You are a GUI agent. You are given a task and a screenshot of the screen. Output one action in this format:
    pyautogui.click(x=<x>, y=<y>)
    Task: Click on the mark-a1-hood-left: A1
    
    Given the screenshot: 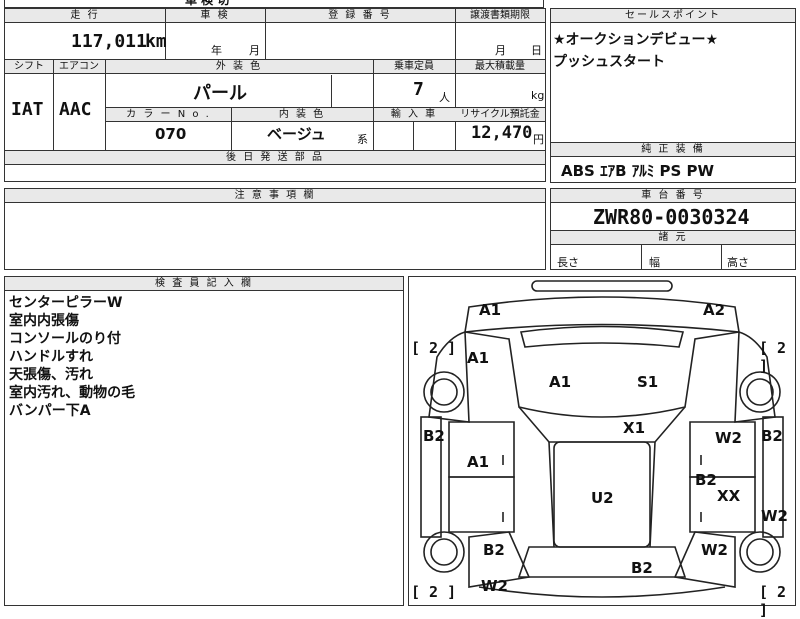 What is the action you would take?
    pyautogui.click(x=478, y=358)
    